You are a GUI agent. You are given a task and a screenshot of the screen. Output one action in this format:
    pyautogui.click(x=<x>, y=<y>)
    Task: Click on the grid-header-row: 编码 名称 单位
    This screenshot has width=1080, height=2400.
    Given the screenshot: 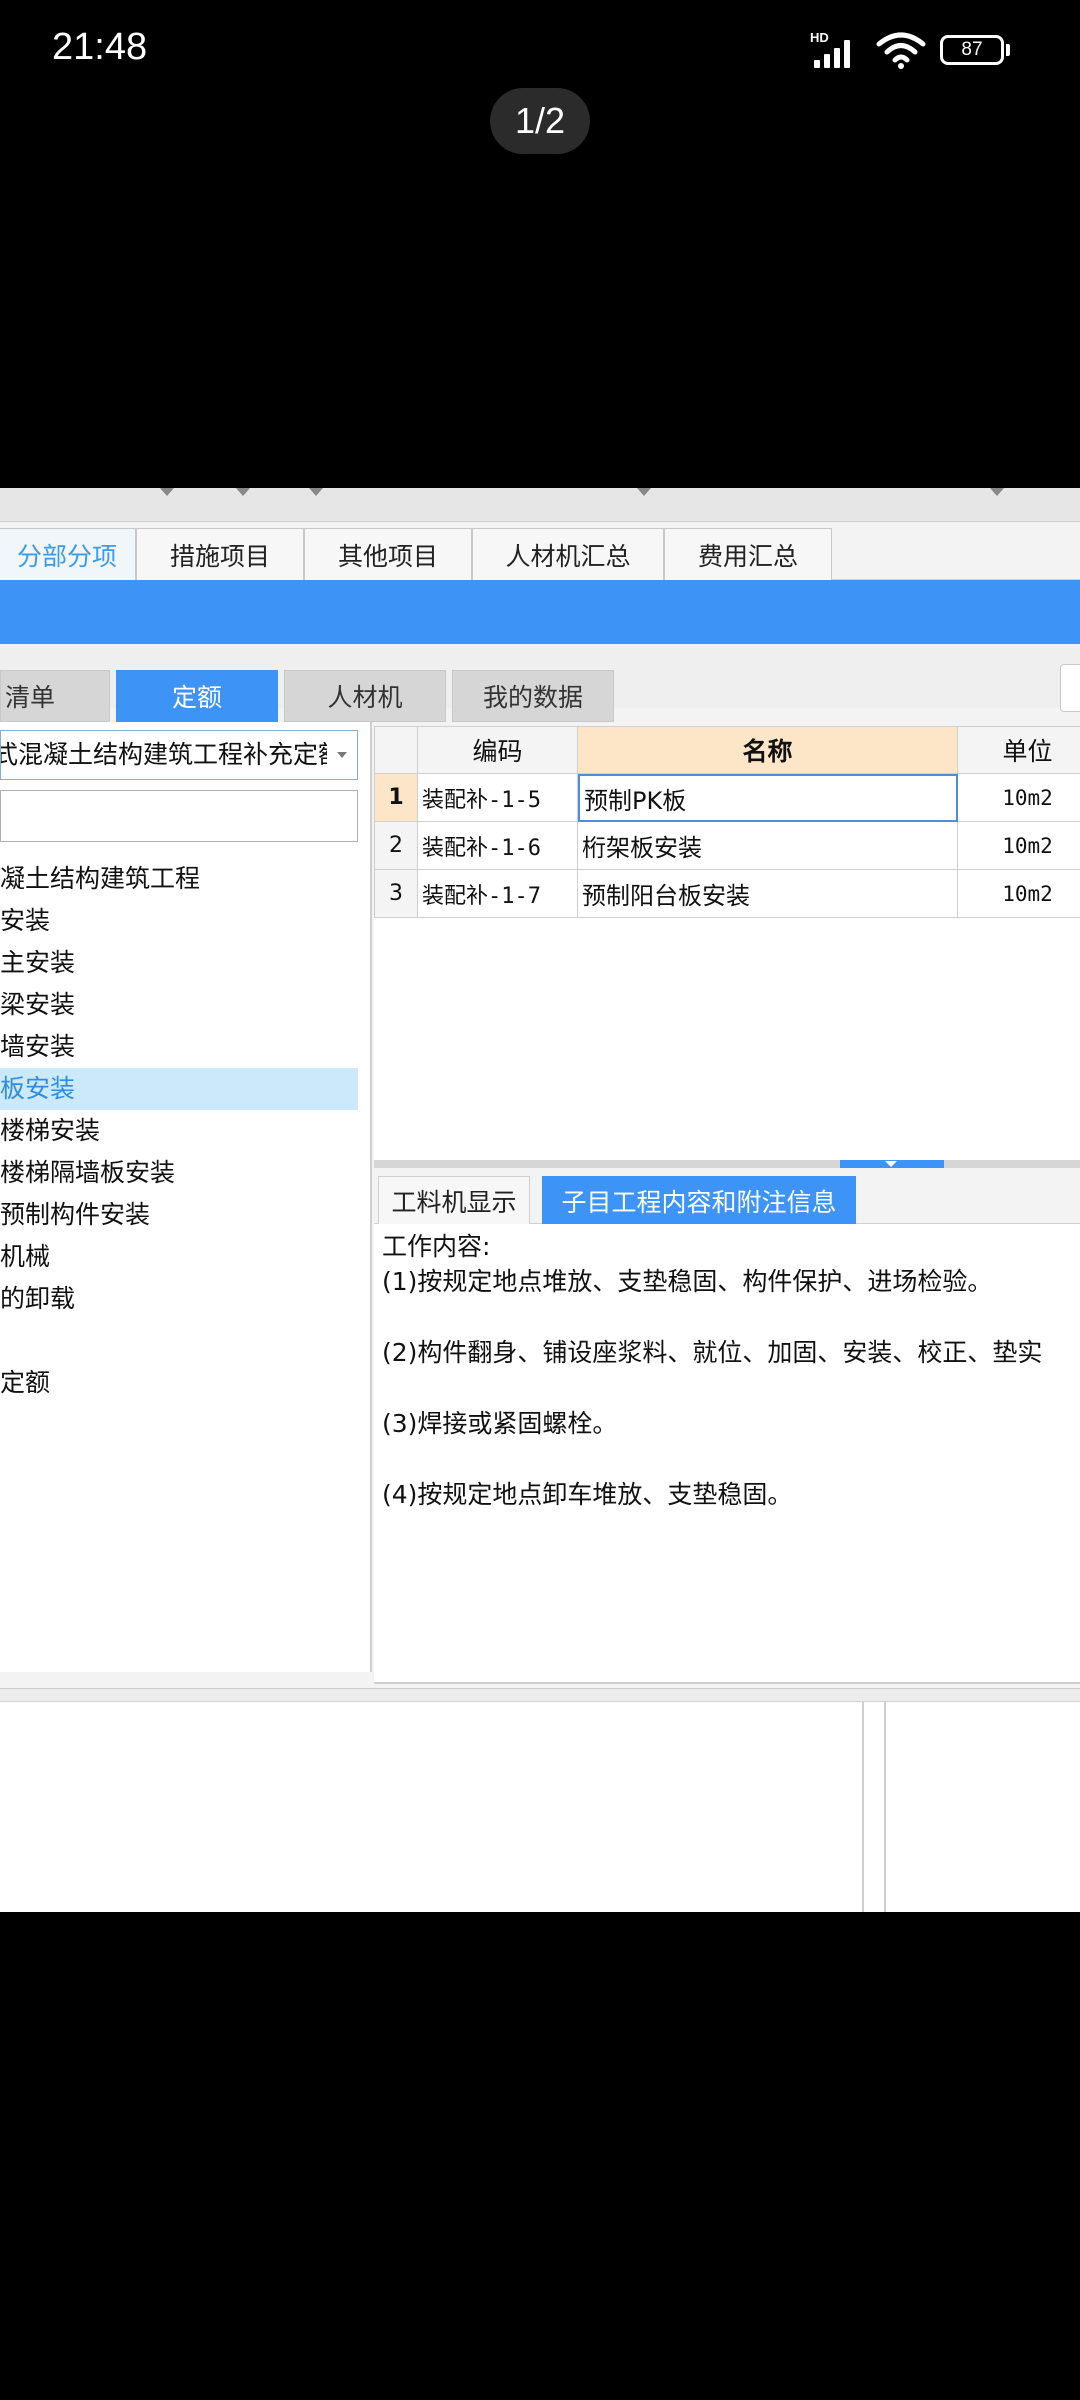 What is the action you would take?
    pyautogui.click(x=727, y=750)
    